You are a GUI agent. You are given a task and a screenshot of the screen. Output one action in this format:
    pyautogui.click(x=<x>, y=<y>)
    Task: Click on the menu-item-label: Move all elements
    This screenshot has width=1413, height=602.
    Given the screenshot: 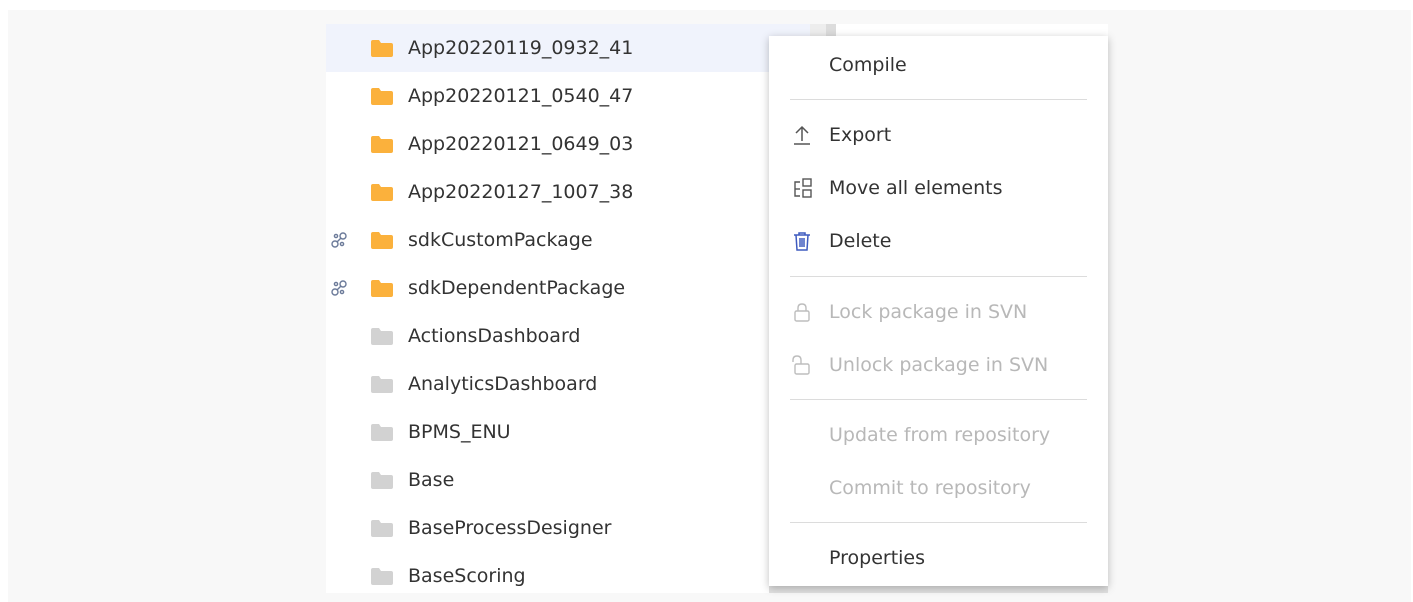 What is the action you would take?
    pyautogui.click(x=916, y=188)
    